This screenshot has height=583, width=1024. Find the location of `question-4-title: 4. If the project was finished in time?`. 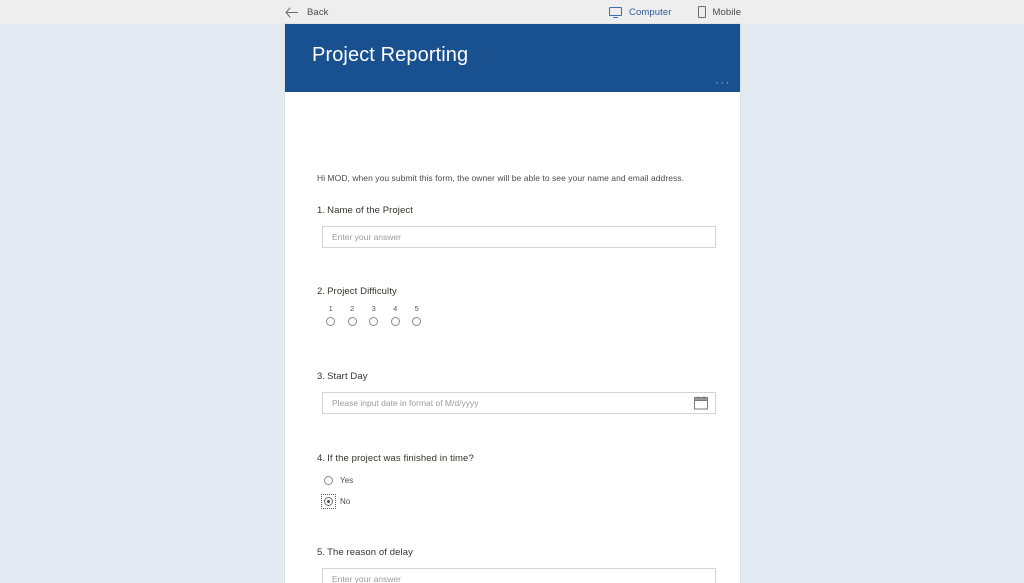

question-4-title: 4. If the project was finished in time? is located at coordinates (395, 458).